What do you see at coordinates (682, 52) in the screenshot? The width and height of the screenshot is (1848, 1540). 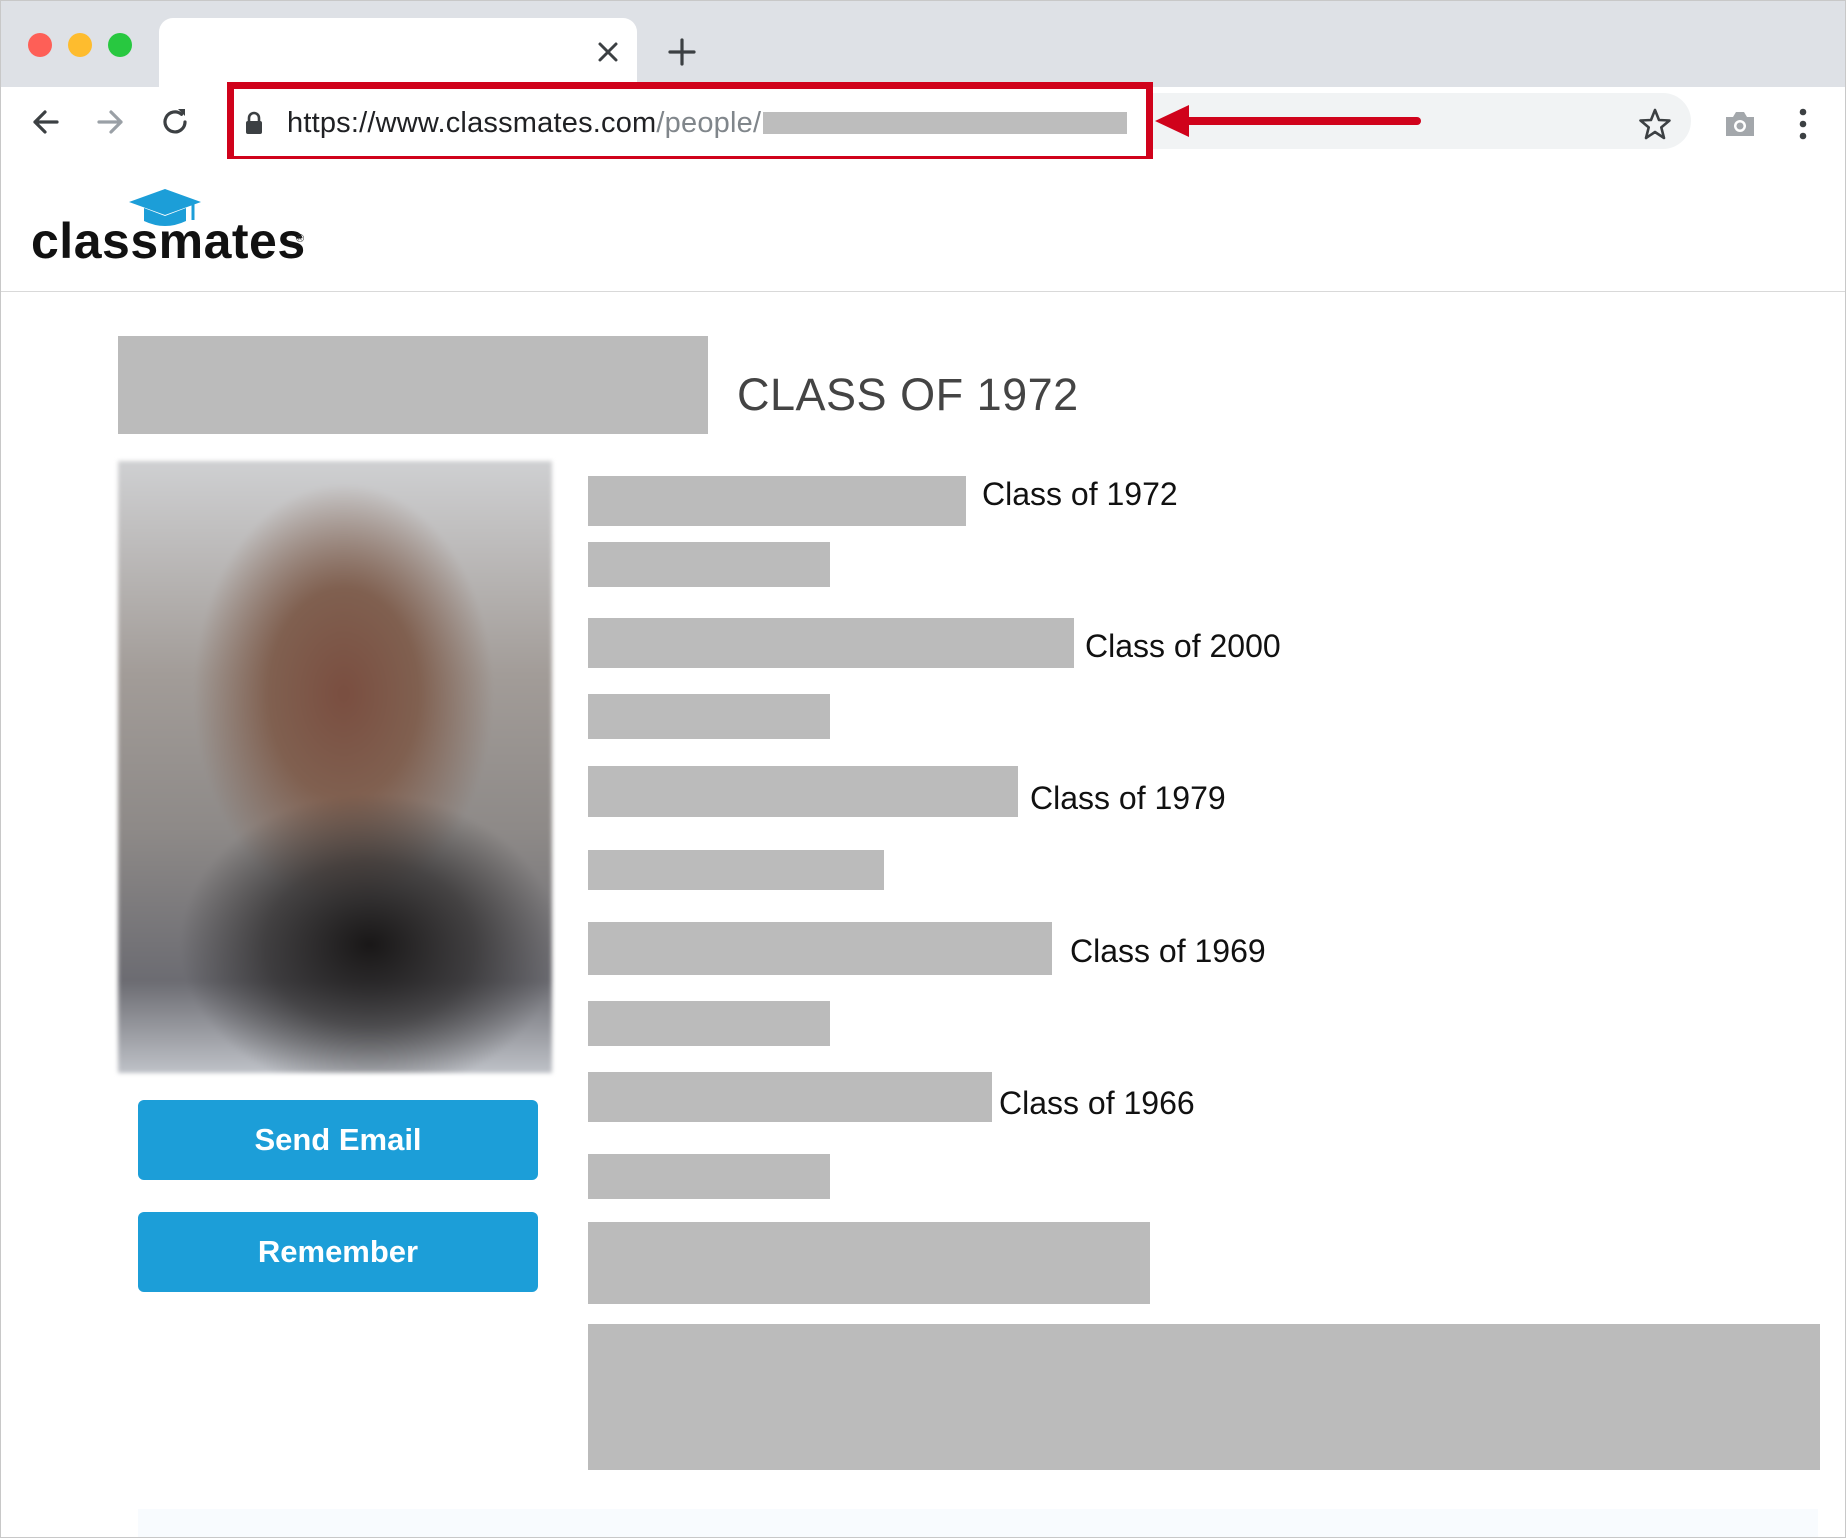 I see `plus-icon` at bounding box center [682, 52].